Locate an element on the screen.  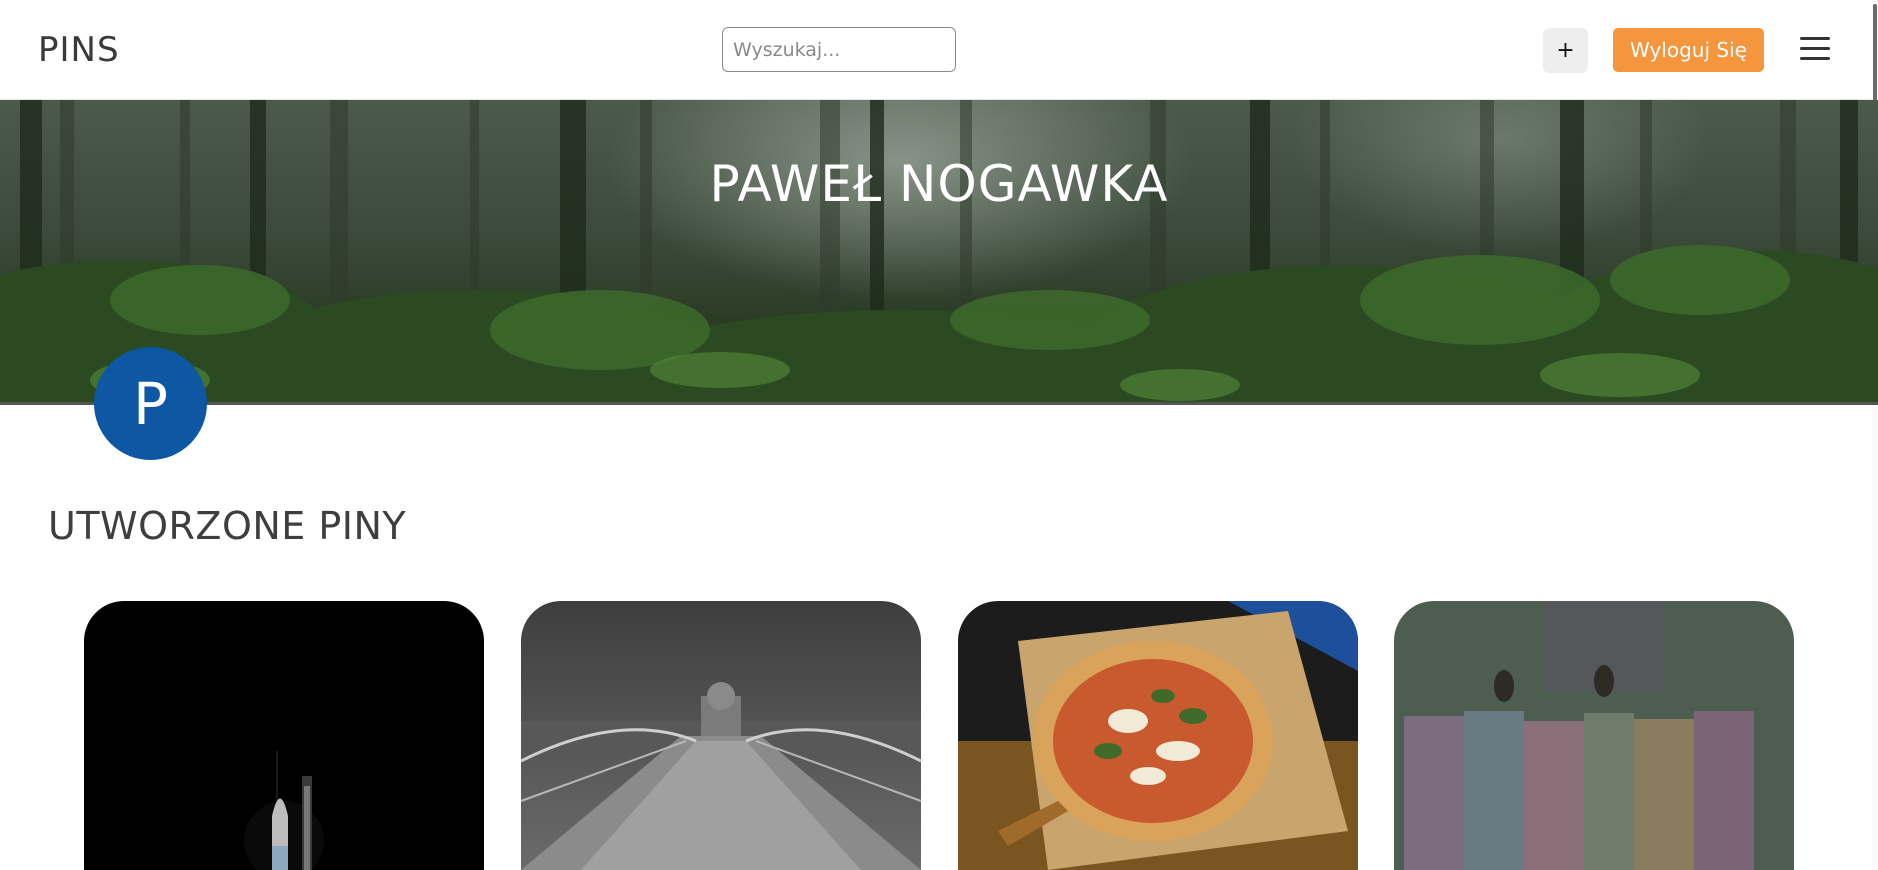
profile-name: PAWEŁ NOGAWKA is located at coordinates (939, 184).